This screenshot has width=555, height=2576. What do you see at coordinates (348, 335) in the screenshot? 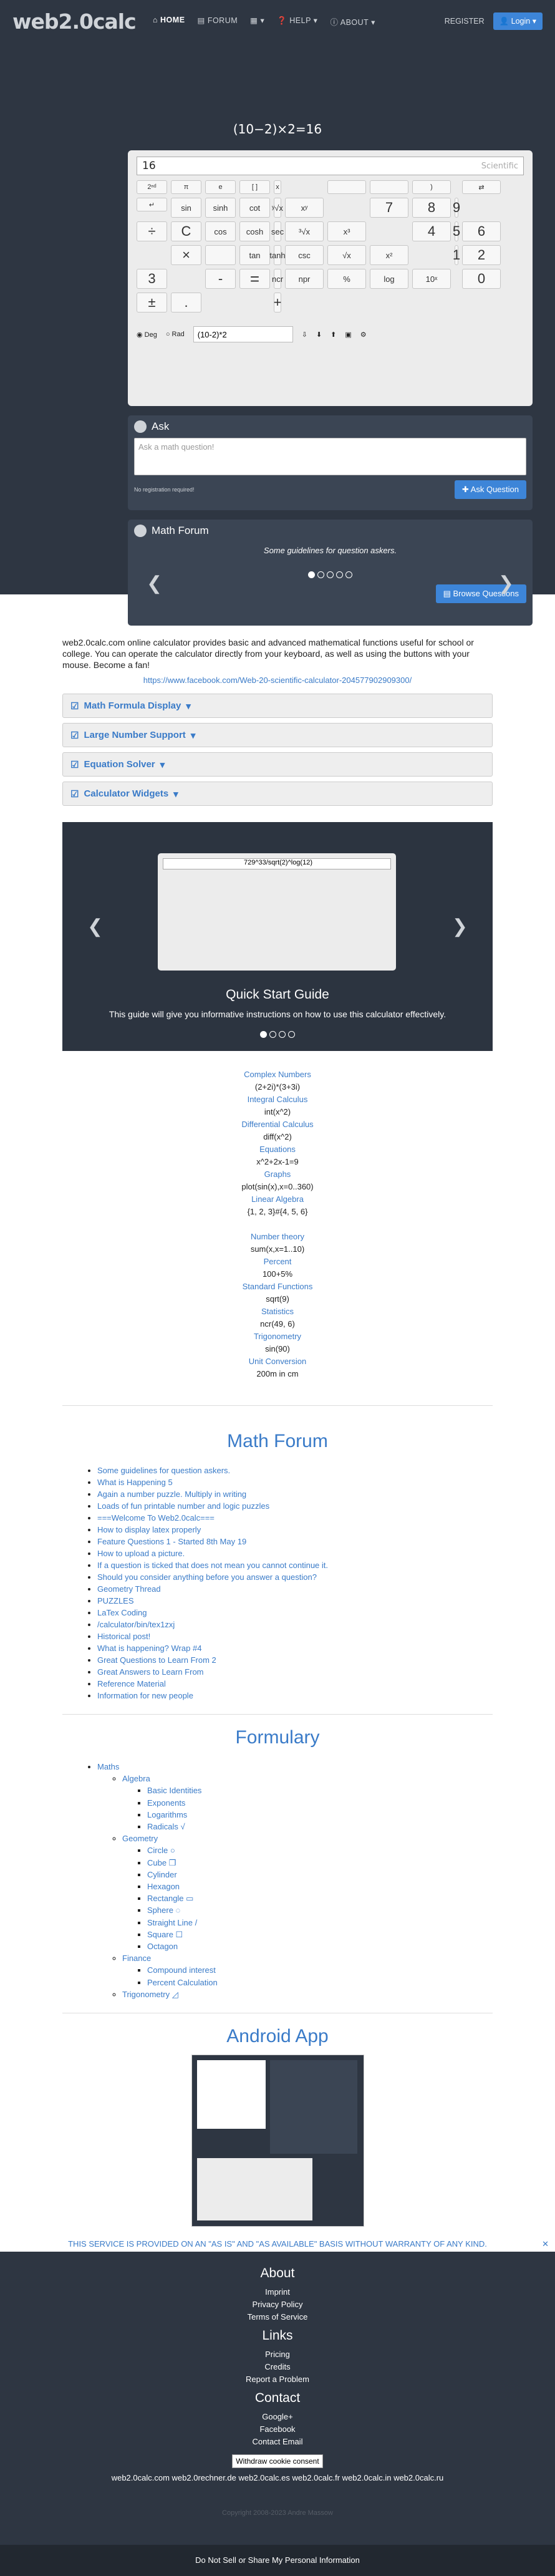
I see `save-icon: ▣` at bounding box center [348, 335].